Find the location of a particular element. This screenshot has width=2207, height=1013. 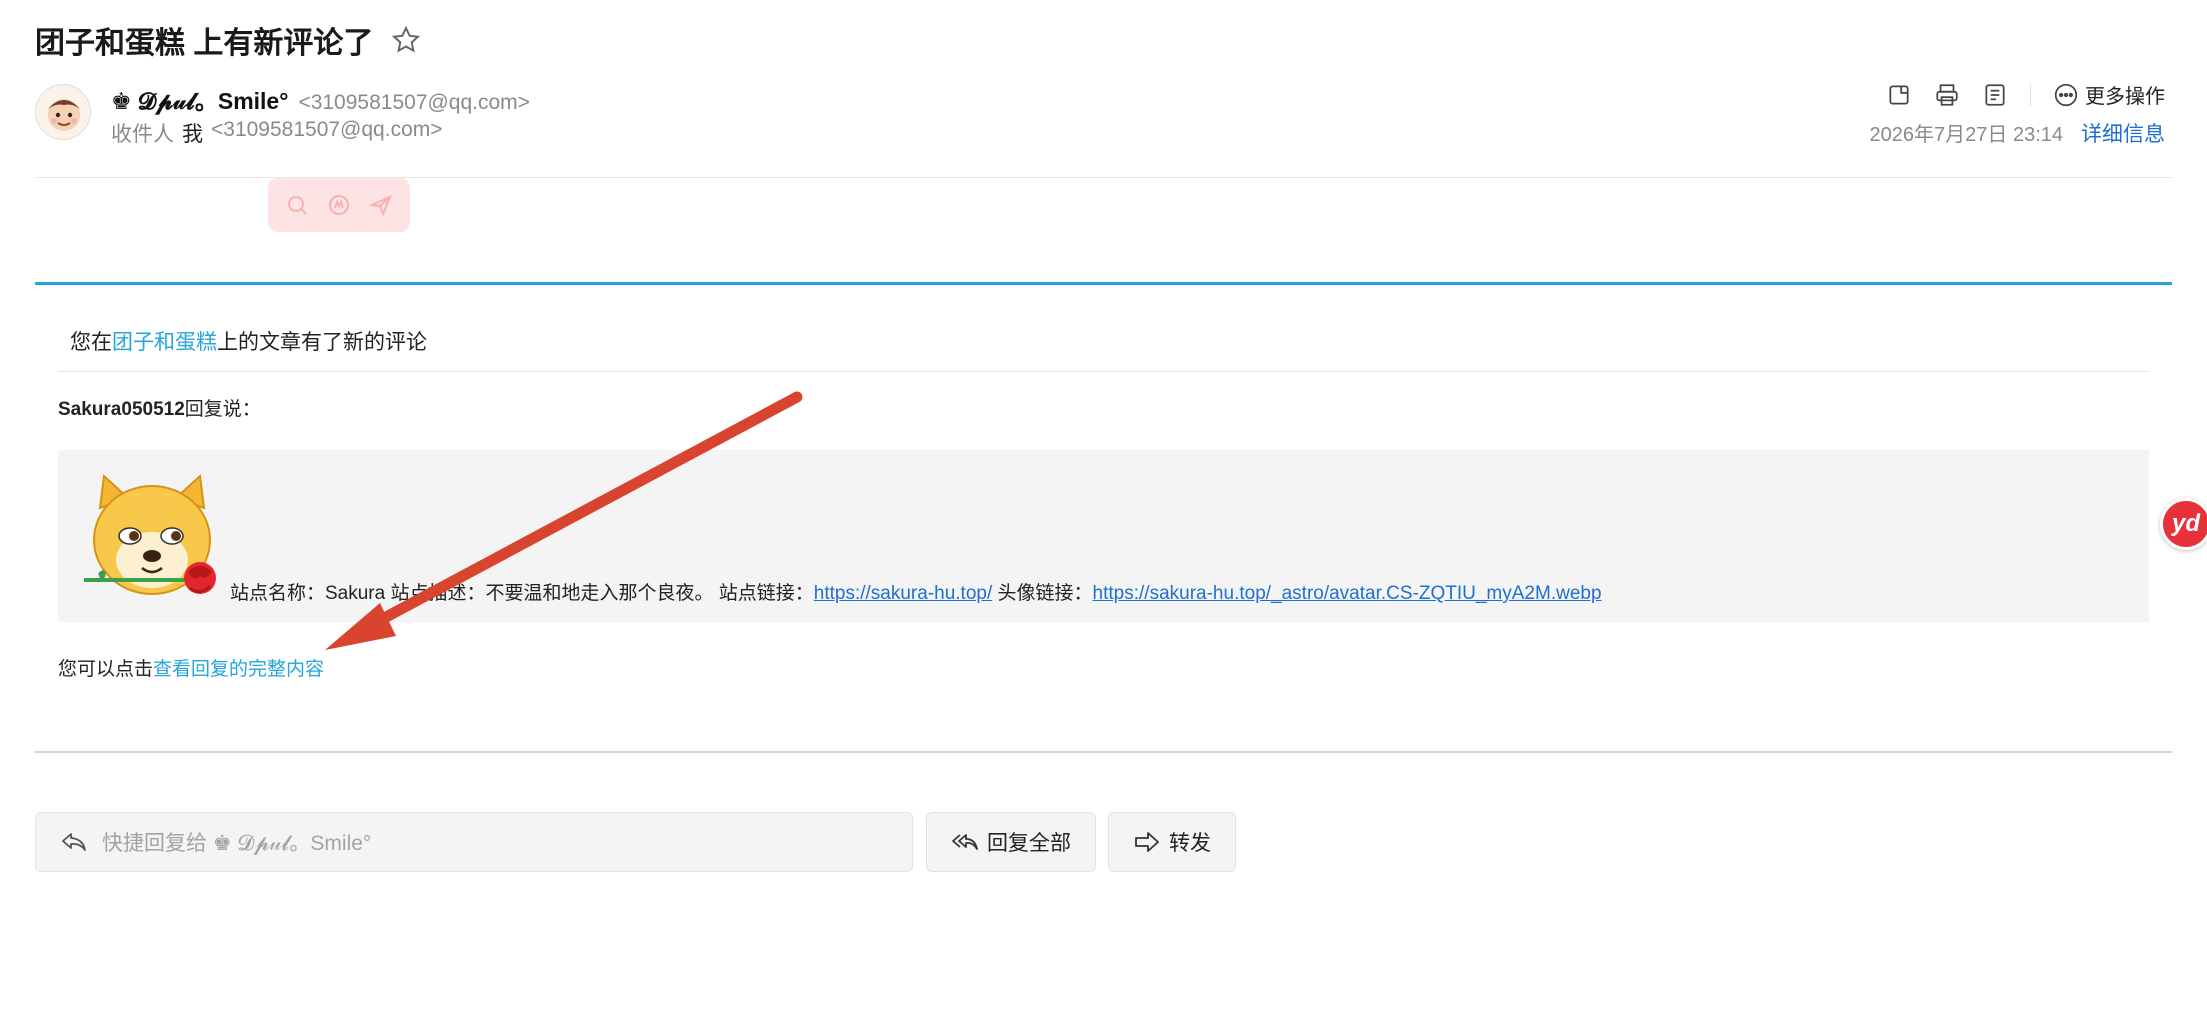

open-new-window-icon is located at coordinates (1899, 95).